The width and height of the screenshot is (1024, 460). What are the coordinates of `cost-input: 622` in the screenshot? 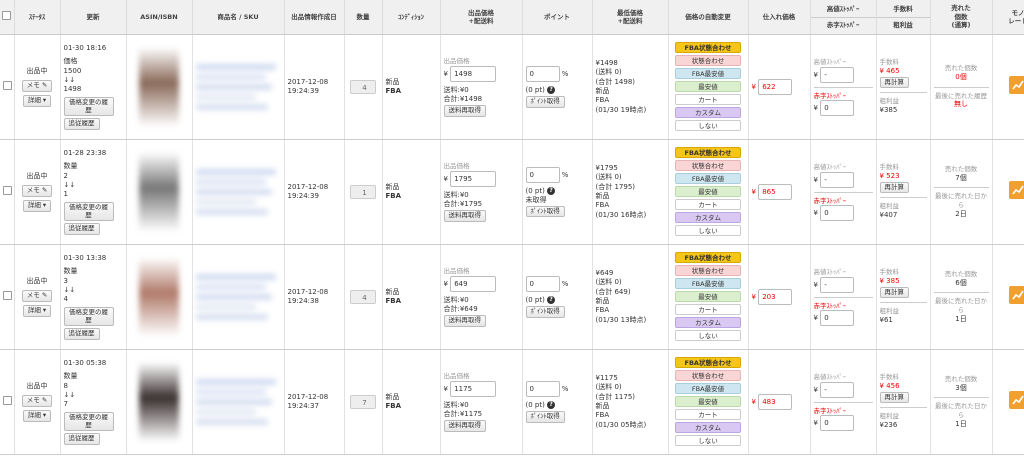 It's located at (775, 87).